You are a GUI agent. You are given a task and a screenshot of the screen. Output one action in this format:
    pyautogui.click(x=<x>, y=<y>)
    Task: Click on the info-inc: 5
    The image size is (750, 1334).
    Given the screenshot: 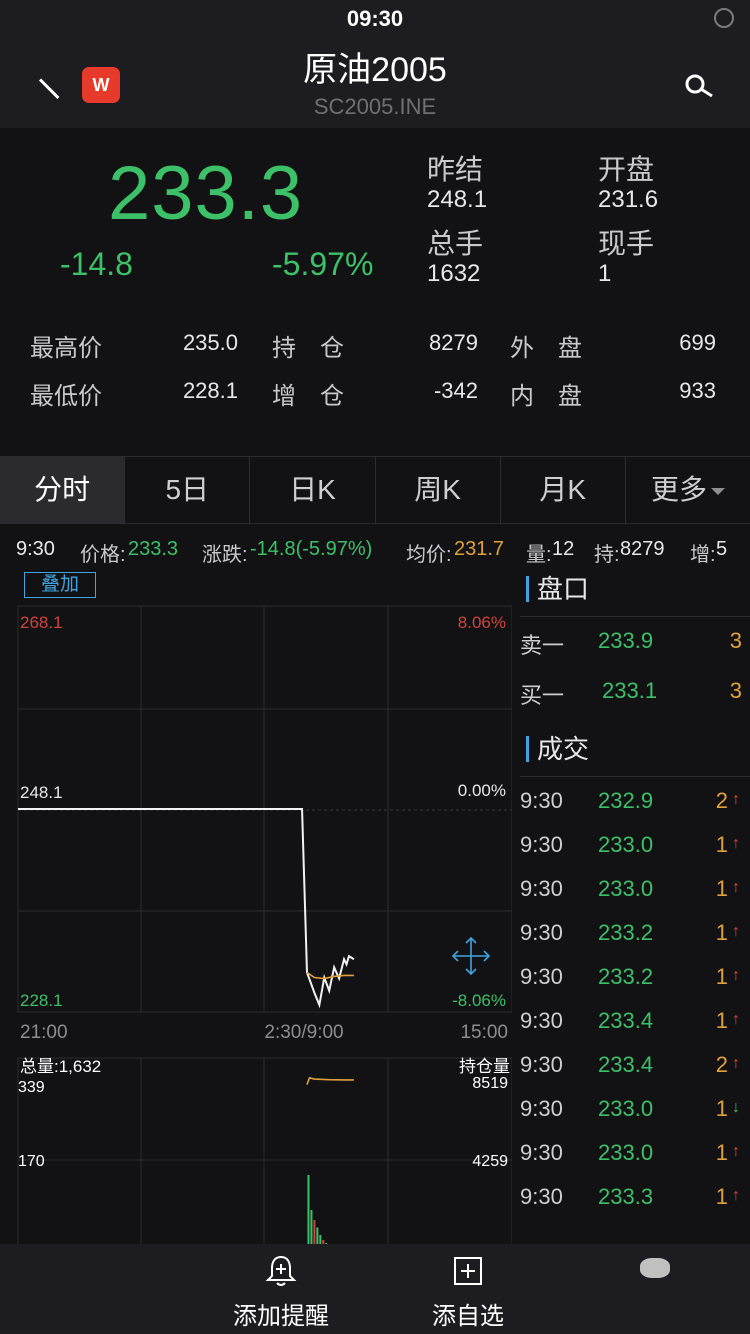 What is the action you would take?
    pyautogui.click(x=722, y=549)
    